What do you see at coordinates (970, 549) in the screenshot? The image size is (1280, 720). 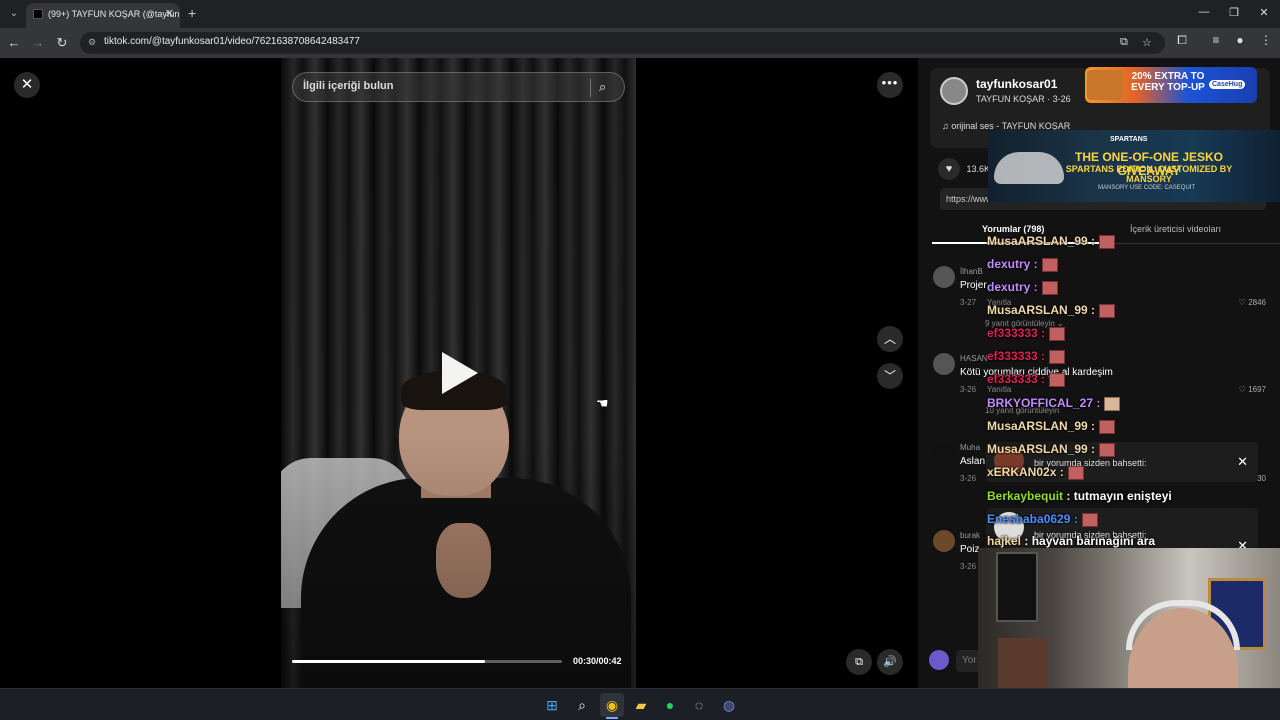 I see `comment-text: Poiz` at bounding box center [970, 549].